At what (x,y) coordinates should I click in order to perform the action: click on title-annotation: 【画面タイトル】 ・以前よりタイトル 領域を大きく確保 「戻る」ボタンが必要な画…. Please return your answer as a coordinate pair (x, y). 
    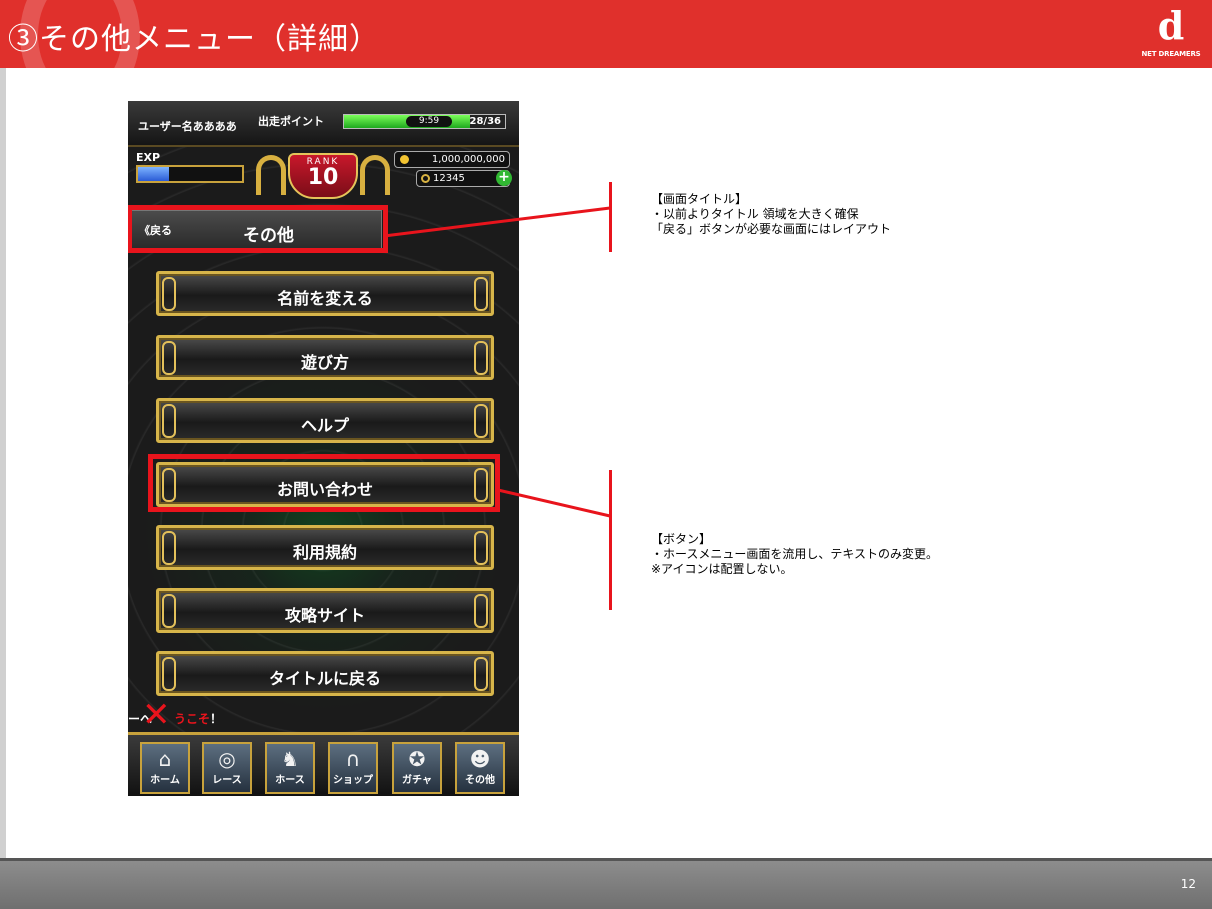
    Looking at the image, I should click on (771, 214).